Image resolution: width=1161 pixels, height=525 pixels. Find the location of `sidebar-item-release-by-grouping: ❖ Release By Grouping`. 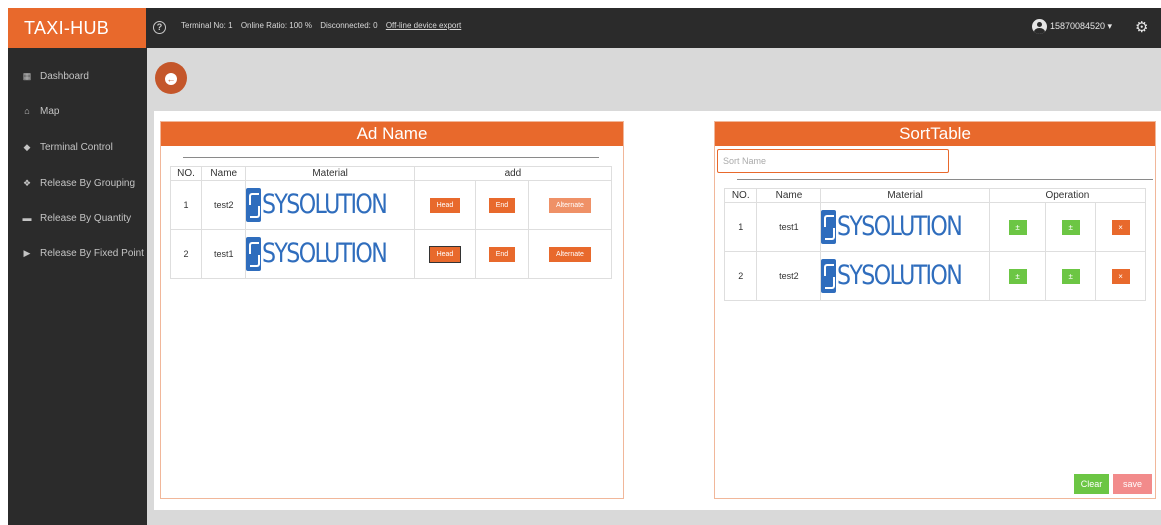

sidebar-item-release-by-grouping: ❖ Release By Grouping is located at coordinates (77, 183).